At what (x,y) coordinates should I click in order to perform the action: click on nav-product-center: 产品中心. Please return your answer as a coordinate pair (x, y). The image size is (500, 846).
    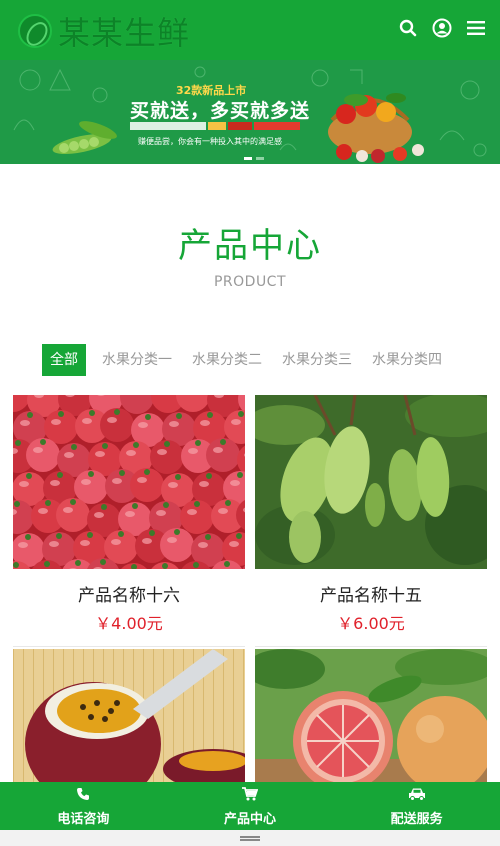
    Looking at the image, I should click on (250, 806).